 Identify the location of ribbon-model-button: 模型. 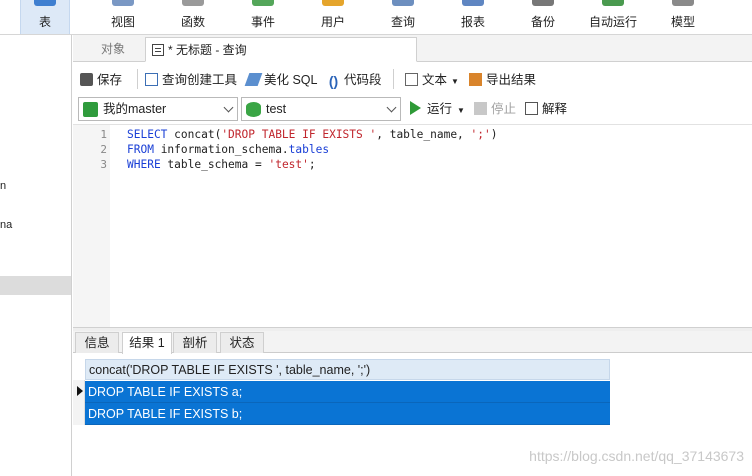
(683, 17).